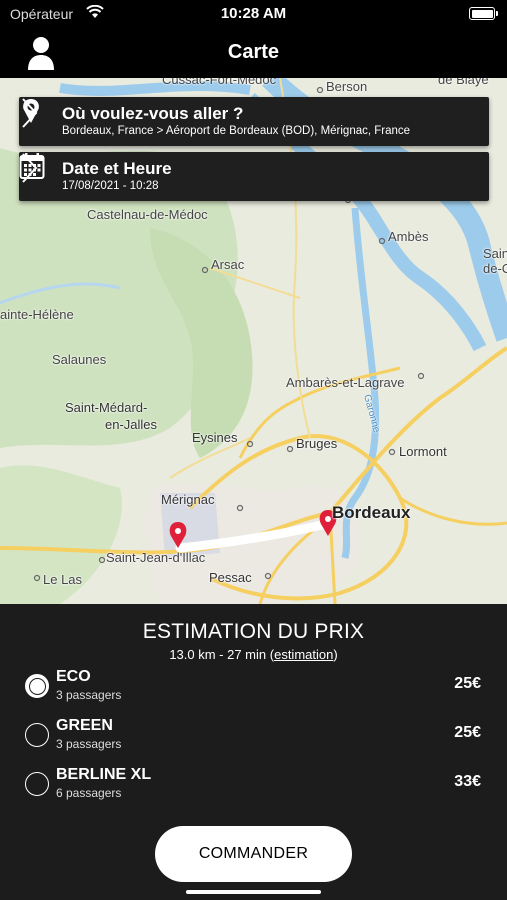 The height and width of the screenshot is (900, 507). Describe the element at coordinates (153, 113) in the screenshot. I see `destination-title: Où voulez-vous aller ?` at that location.